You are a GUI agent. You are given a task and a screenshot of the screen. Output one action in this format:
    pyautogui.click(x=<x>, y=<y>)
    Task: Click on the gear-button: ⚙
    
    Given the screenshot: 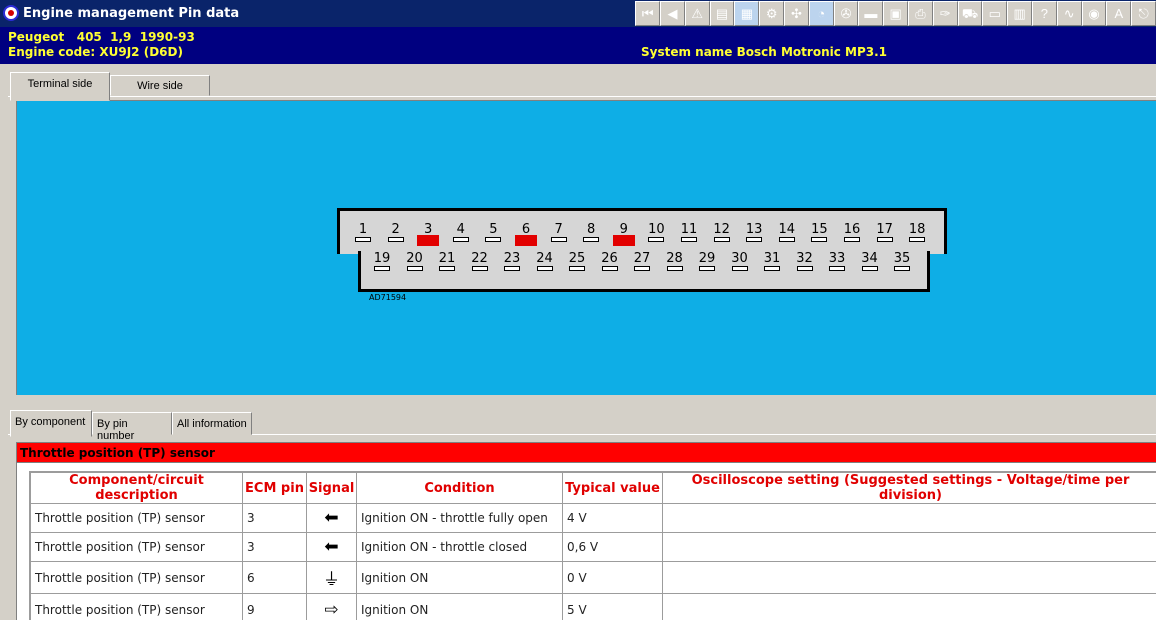 What is the action you would take?
    pyautogui.click(x=772, y=13)
    